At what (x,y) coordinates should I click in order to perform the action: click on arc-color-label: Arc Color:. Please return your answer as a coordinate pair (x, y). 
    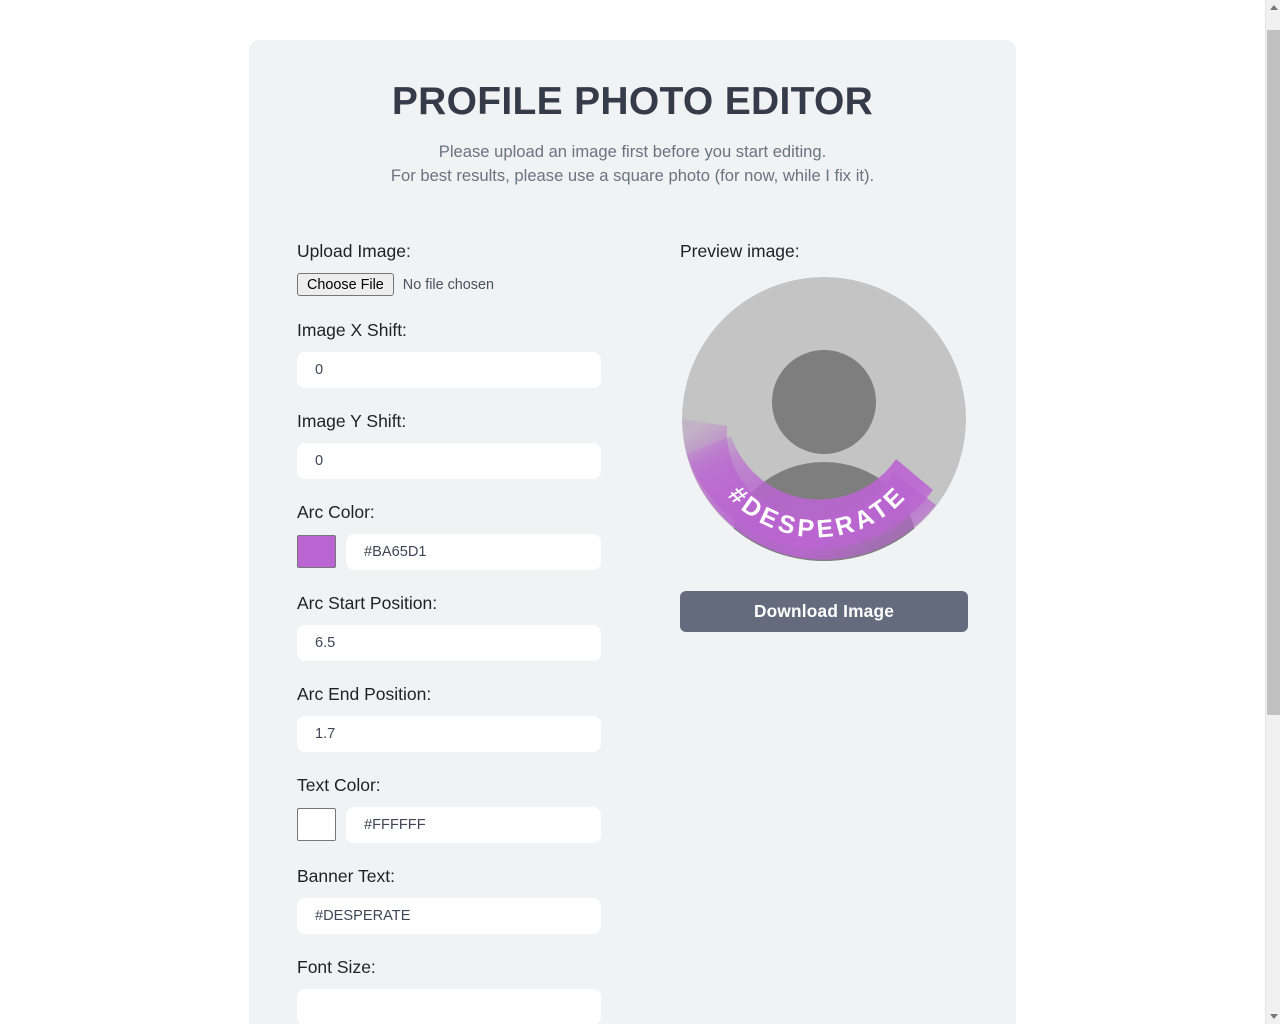
    Looking at the image, I should click on (336, 511).